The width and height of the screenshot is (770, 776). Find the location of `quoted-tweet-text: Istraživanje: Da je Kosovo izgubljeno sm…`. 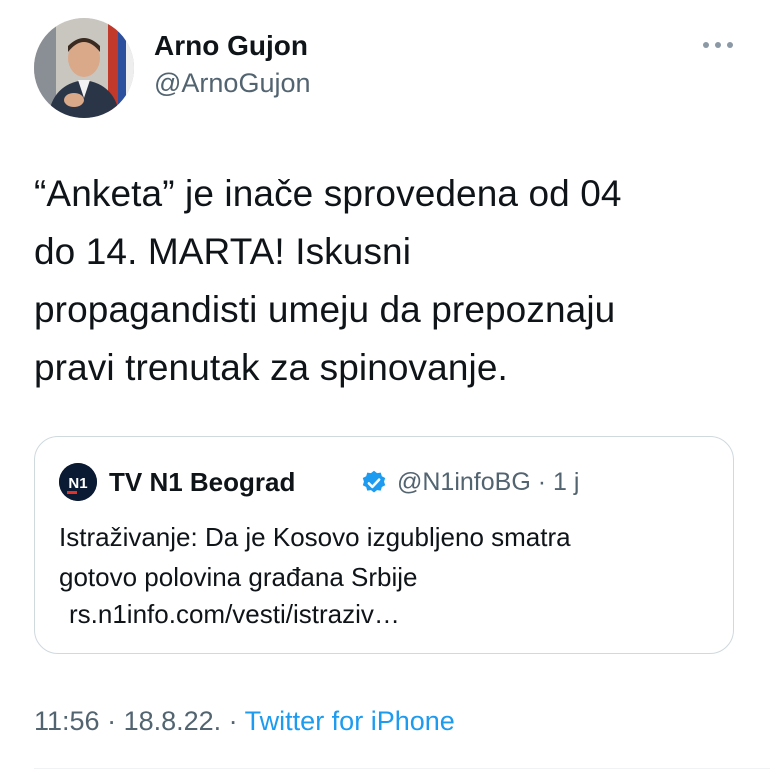

quoted-tweet-text: Istraživanje: Da je Kosovo izgubljeno sm… is located at coordinates (384, 557).